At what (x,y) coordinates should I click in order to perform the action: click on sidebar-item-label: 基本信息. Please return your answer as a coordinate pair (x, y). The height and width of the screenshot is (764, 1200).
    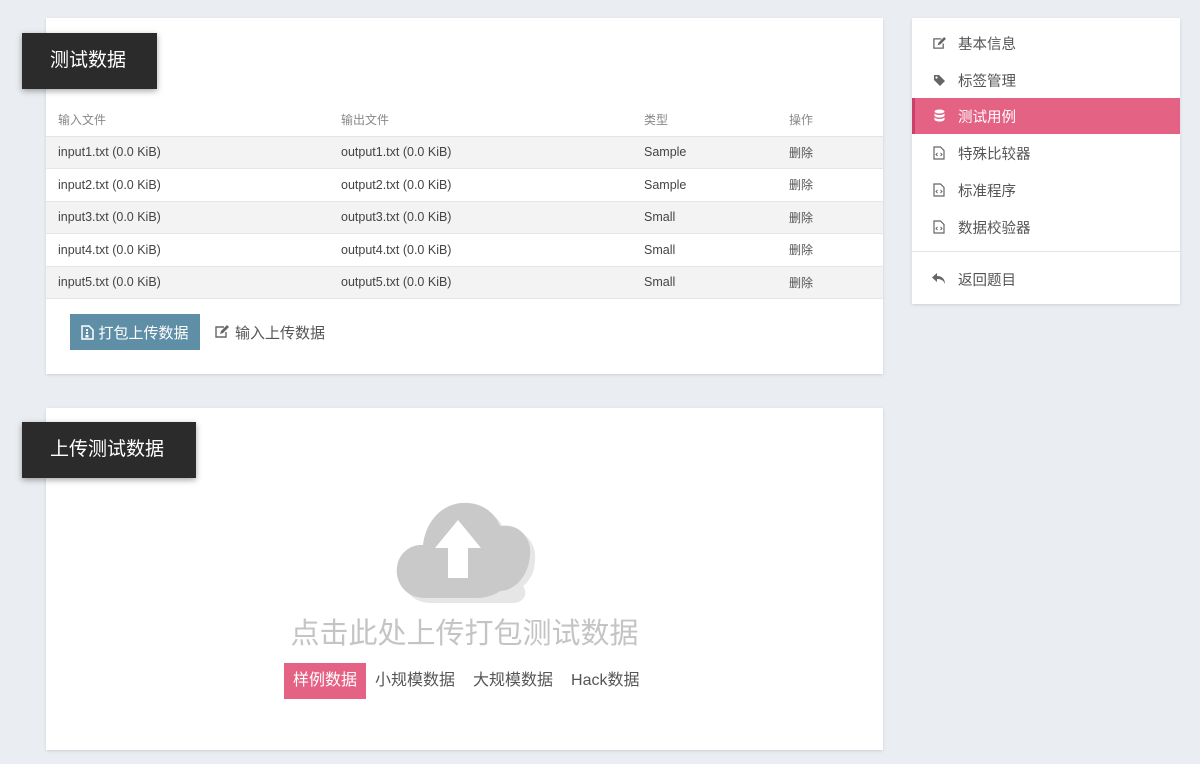
    Looking at the image, I should click on (987, 44).